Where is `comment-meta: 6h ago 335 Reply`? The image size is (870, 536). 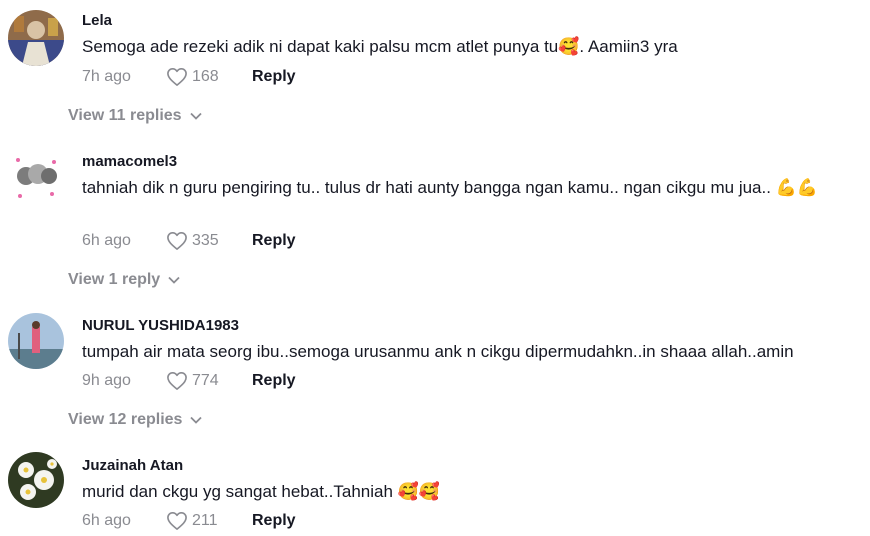
comment-meta: 6h ago 335 Reply is located at coordinates (189, 241).